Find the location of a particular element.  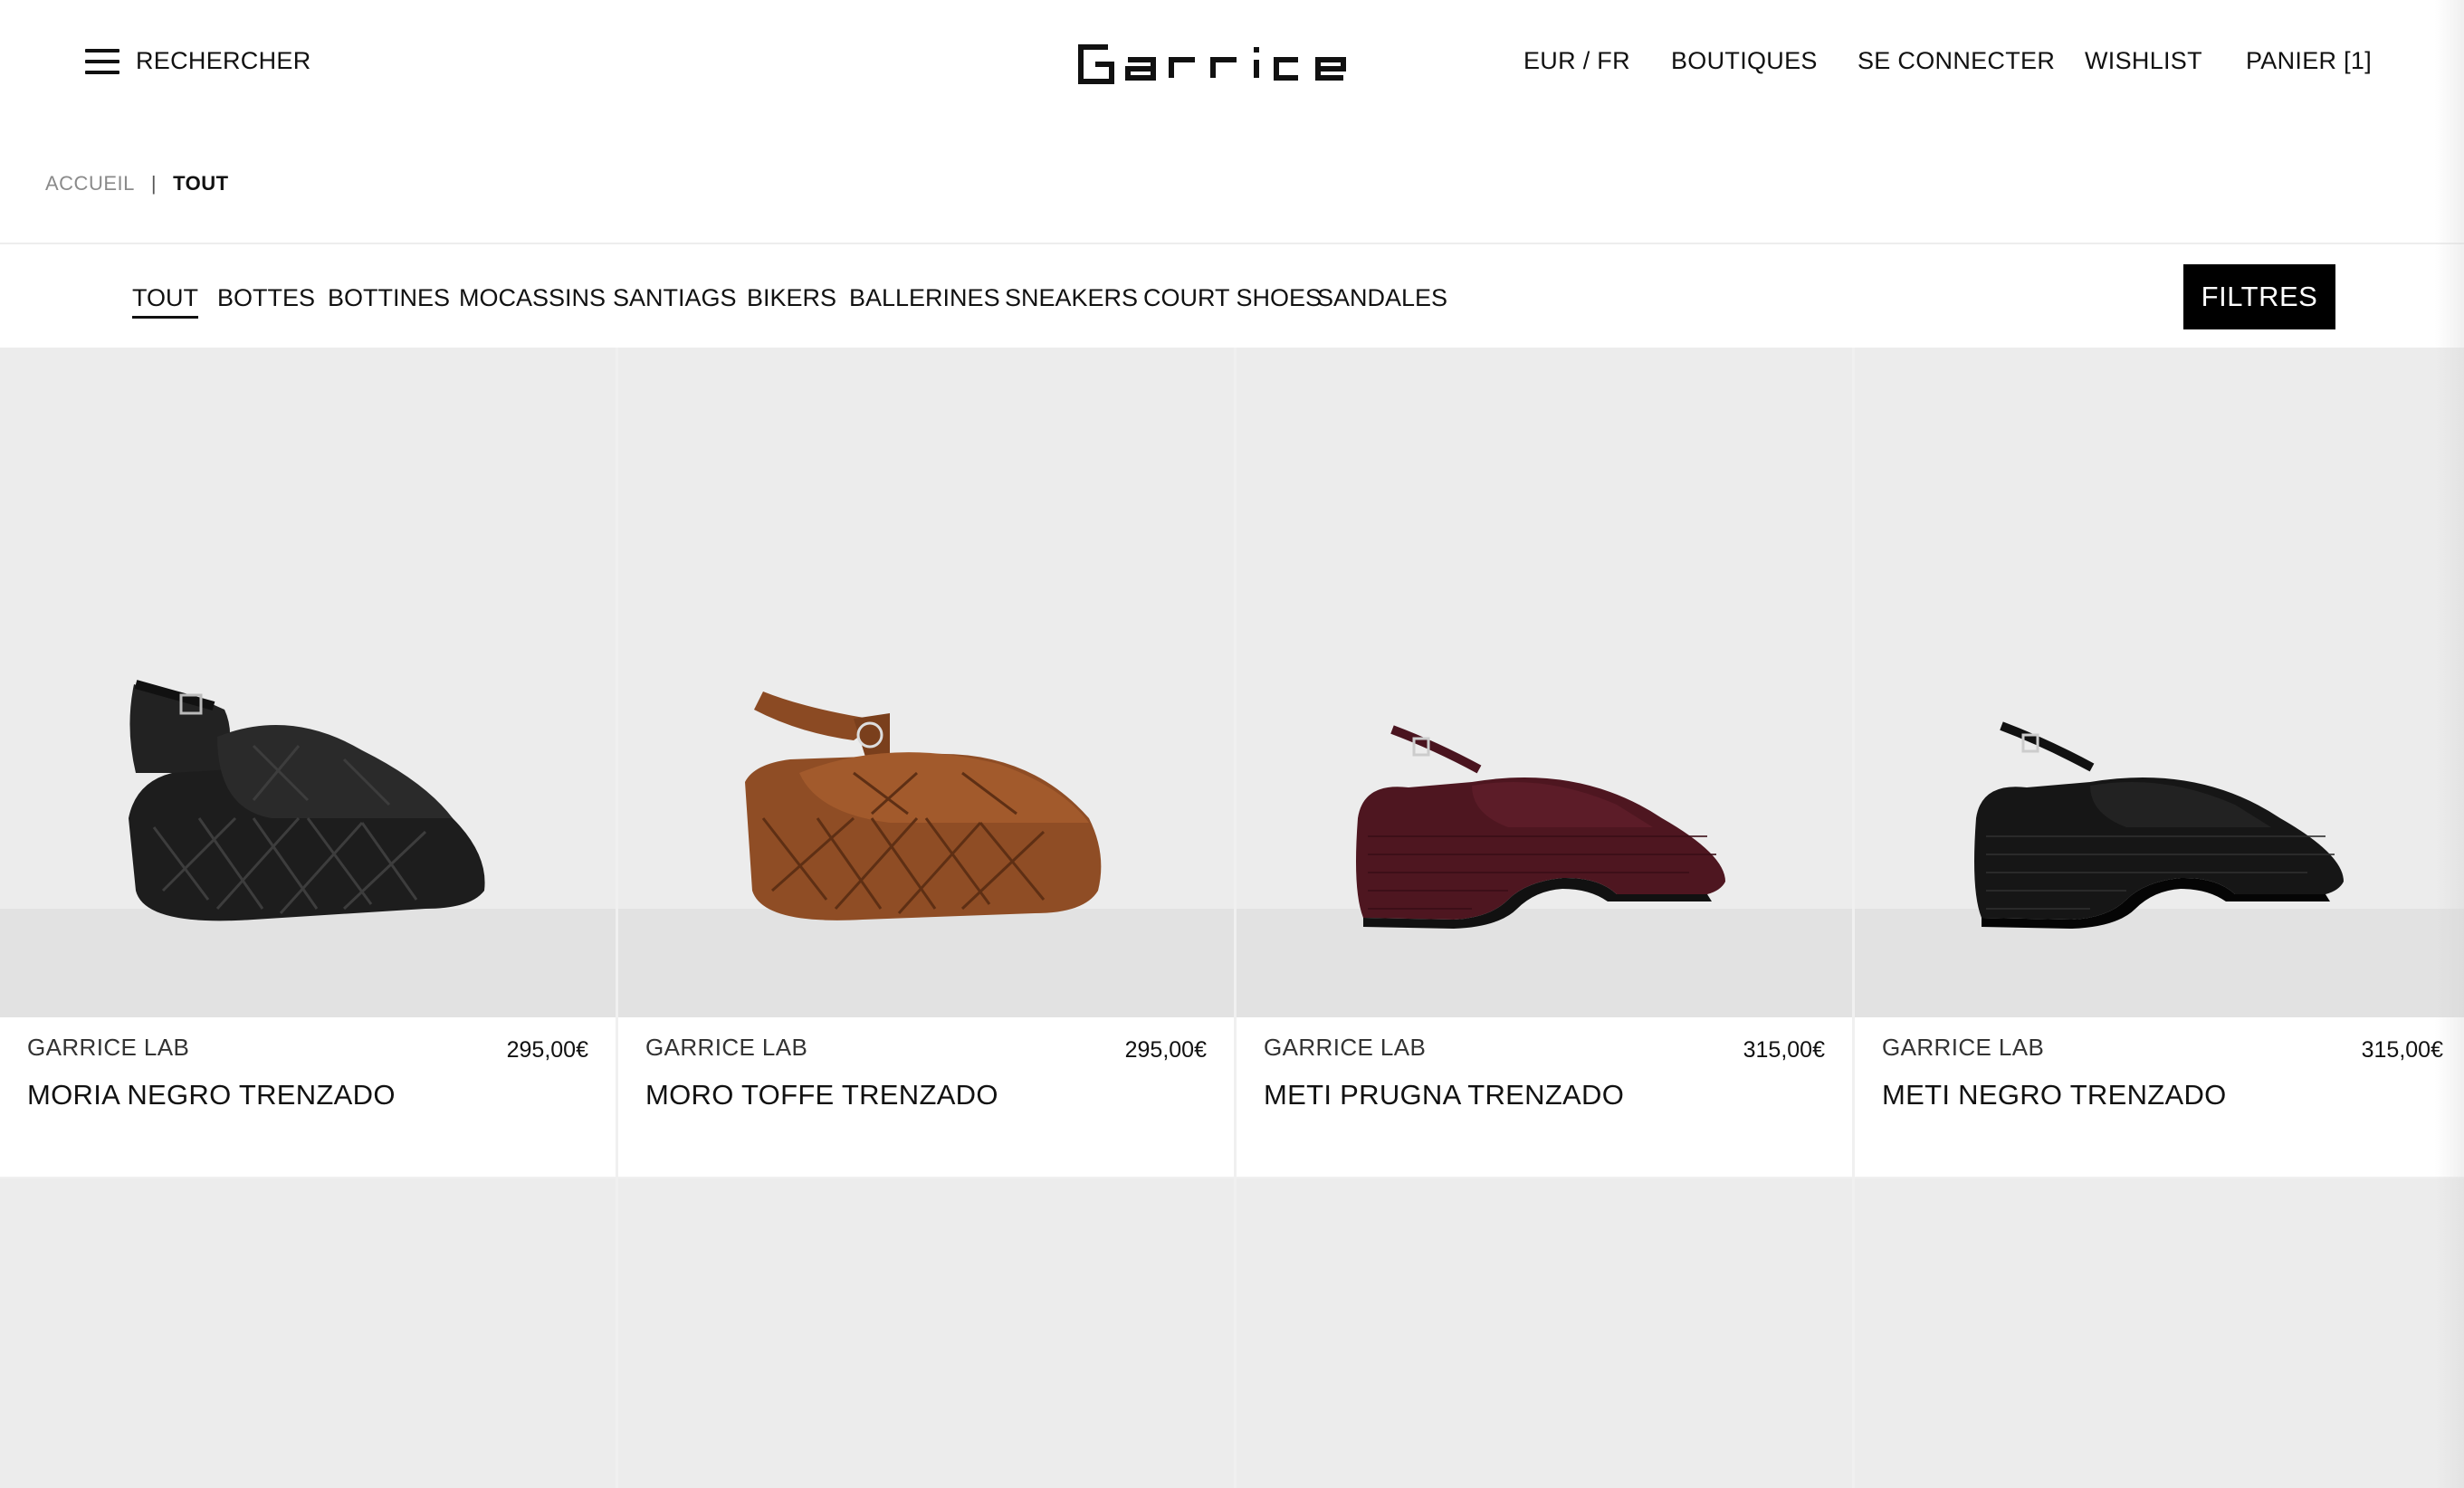

tab-bottes: BOTTES is located at coordinates (266, 298).